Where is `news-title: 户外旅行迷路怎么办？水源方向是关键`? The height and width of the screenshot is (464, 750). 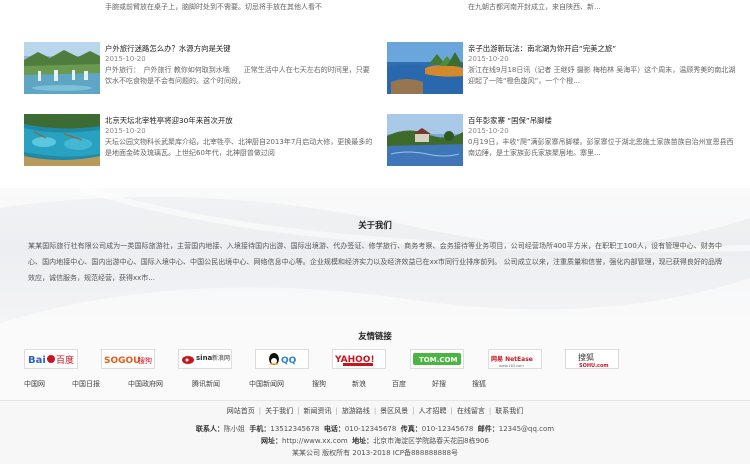
news-title: 户外旅行迷路怎么办？水源方向是关键 is located at coordinates (168, 48).